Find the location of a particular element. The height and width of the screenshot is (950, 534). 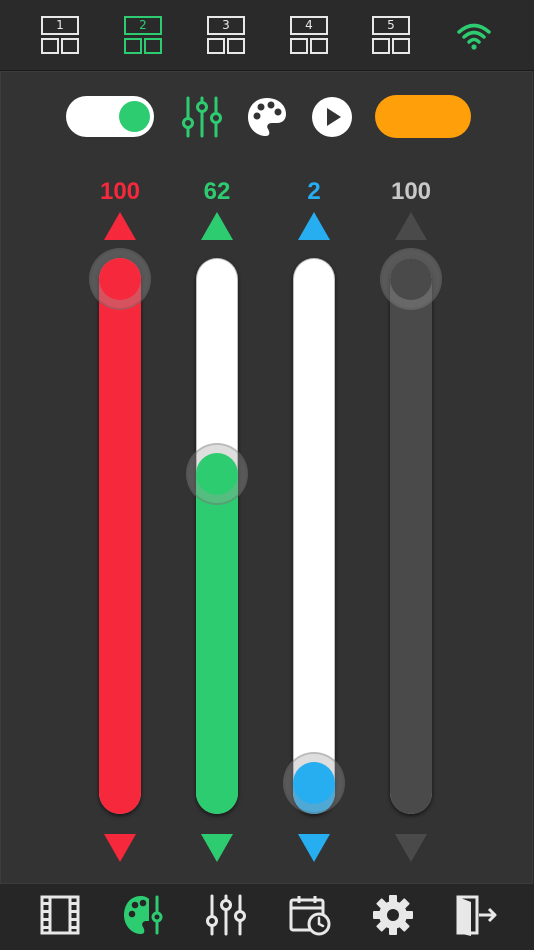

red-slider-fill is located at coordinates (120, 546).